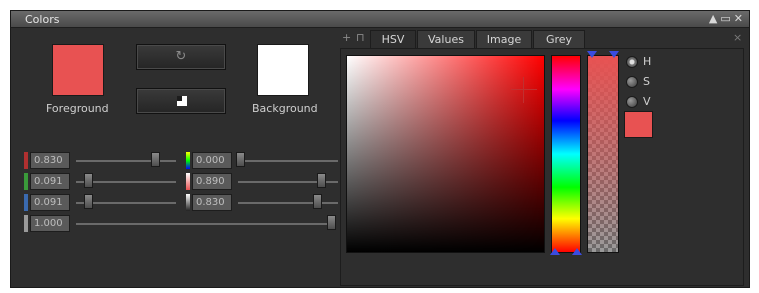 This screenshot has height=293, width=759. What do you see at coordinates (240, 159) in the screenshot?
I see `hue-slider-handle` at bounding box center [240, 159].